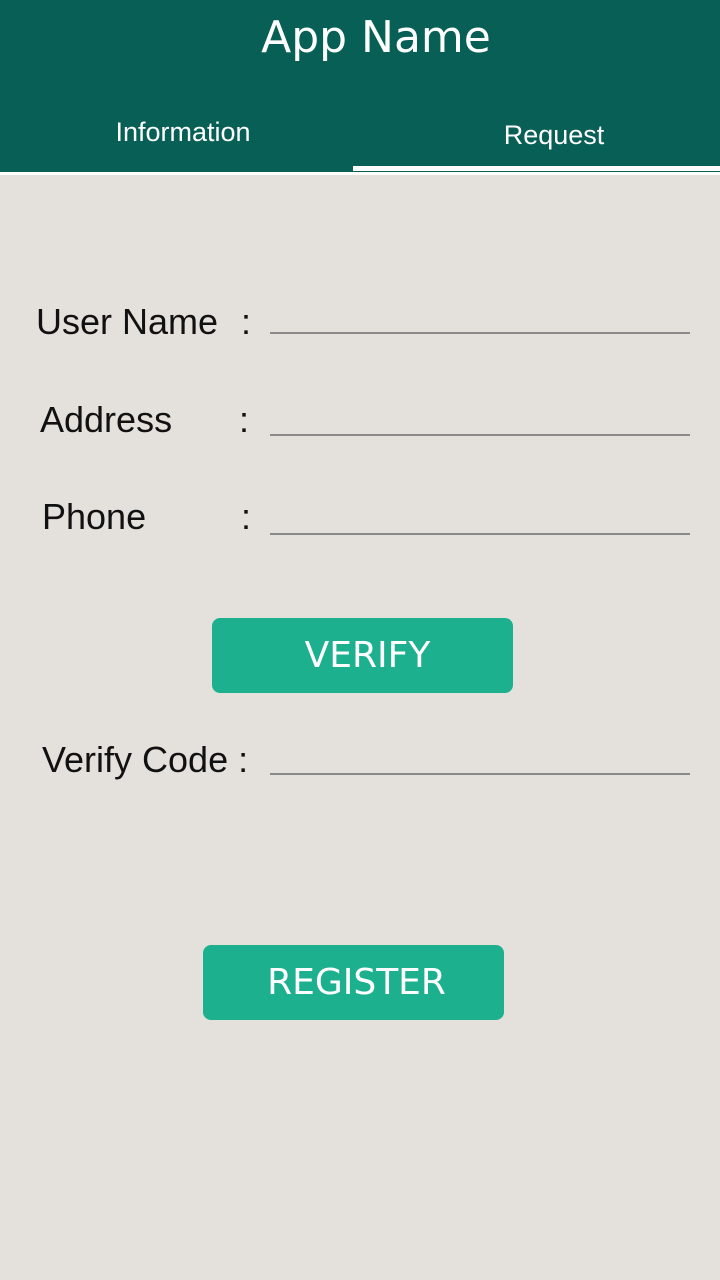 The height and width of the screenshot is (1280, 720). I want to click on selected-tab-indicator, so click(536, 168).